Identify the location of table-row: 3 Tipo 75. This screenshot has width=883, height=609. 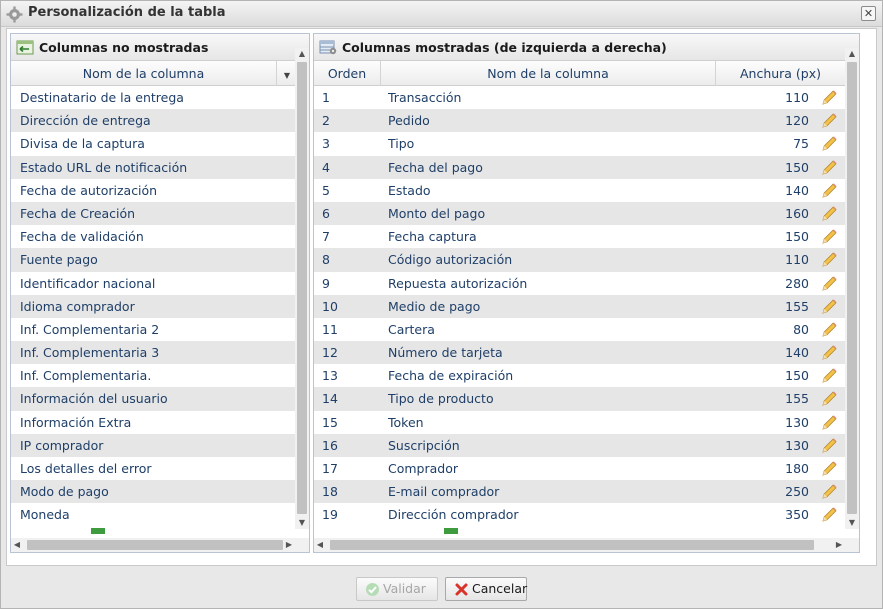
(579, 143).